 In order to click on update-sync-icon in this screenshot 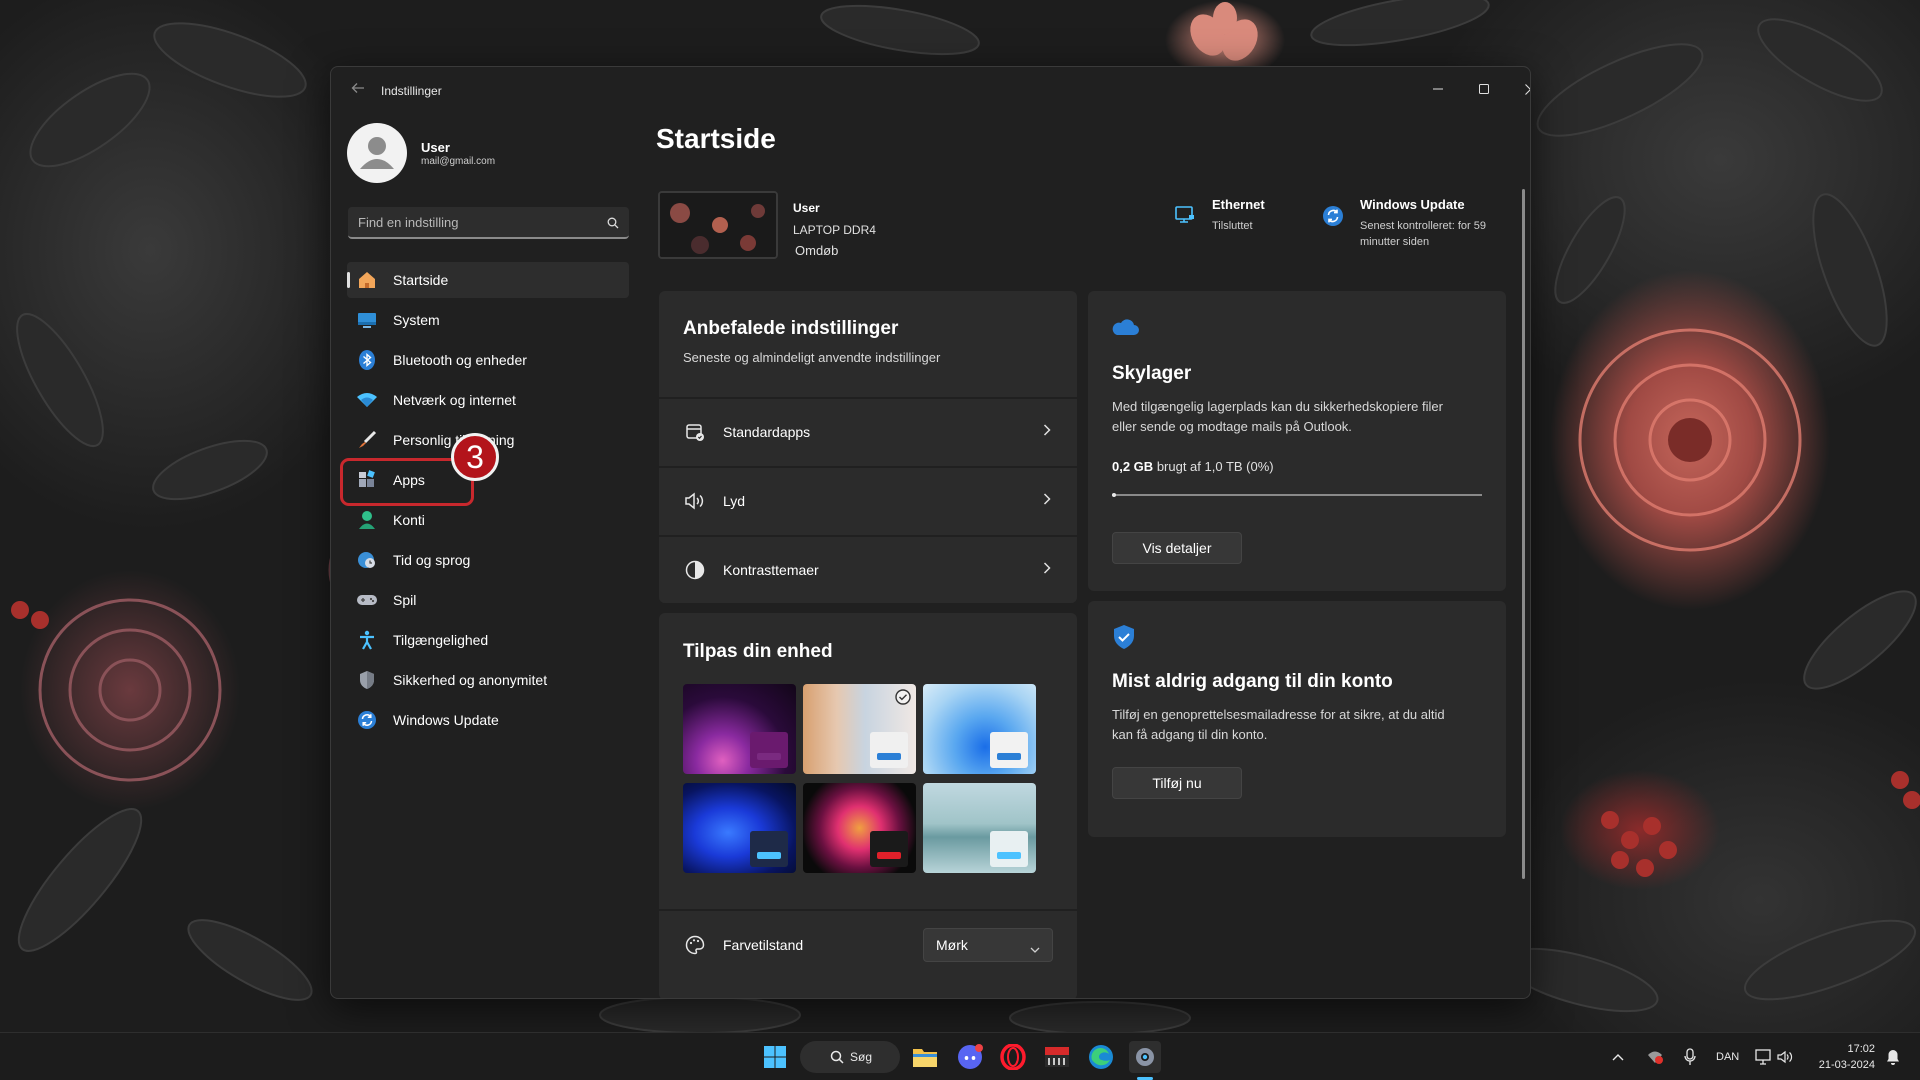, I will do `click(1333, 218)`.